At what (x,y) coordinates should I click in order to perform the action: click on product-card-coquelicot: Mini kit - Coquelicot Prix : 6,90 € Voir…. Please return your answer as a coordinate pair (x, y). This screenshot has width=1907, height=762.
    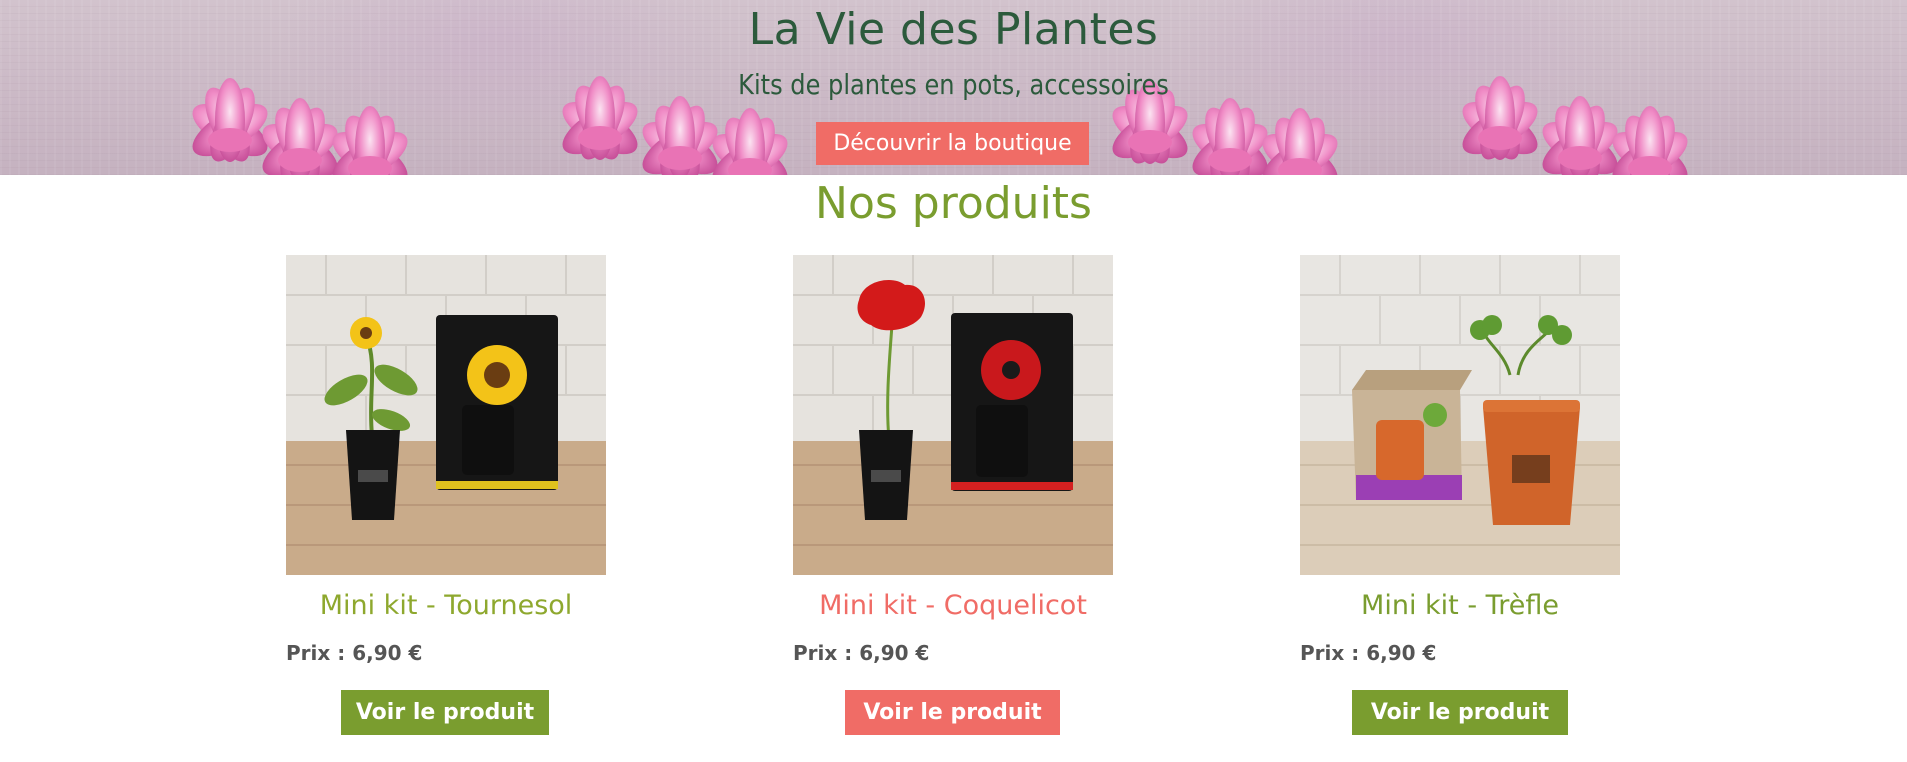
    Looking at the image, I should click on (953, 505).